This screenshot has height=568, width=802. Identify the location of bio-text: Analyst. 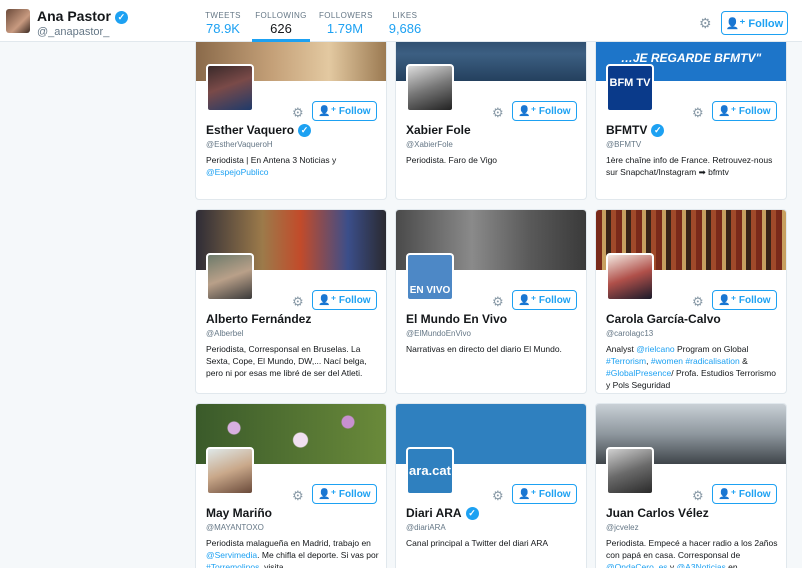
(621, 349).